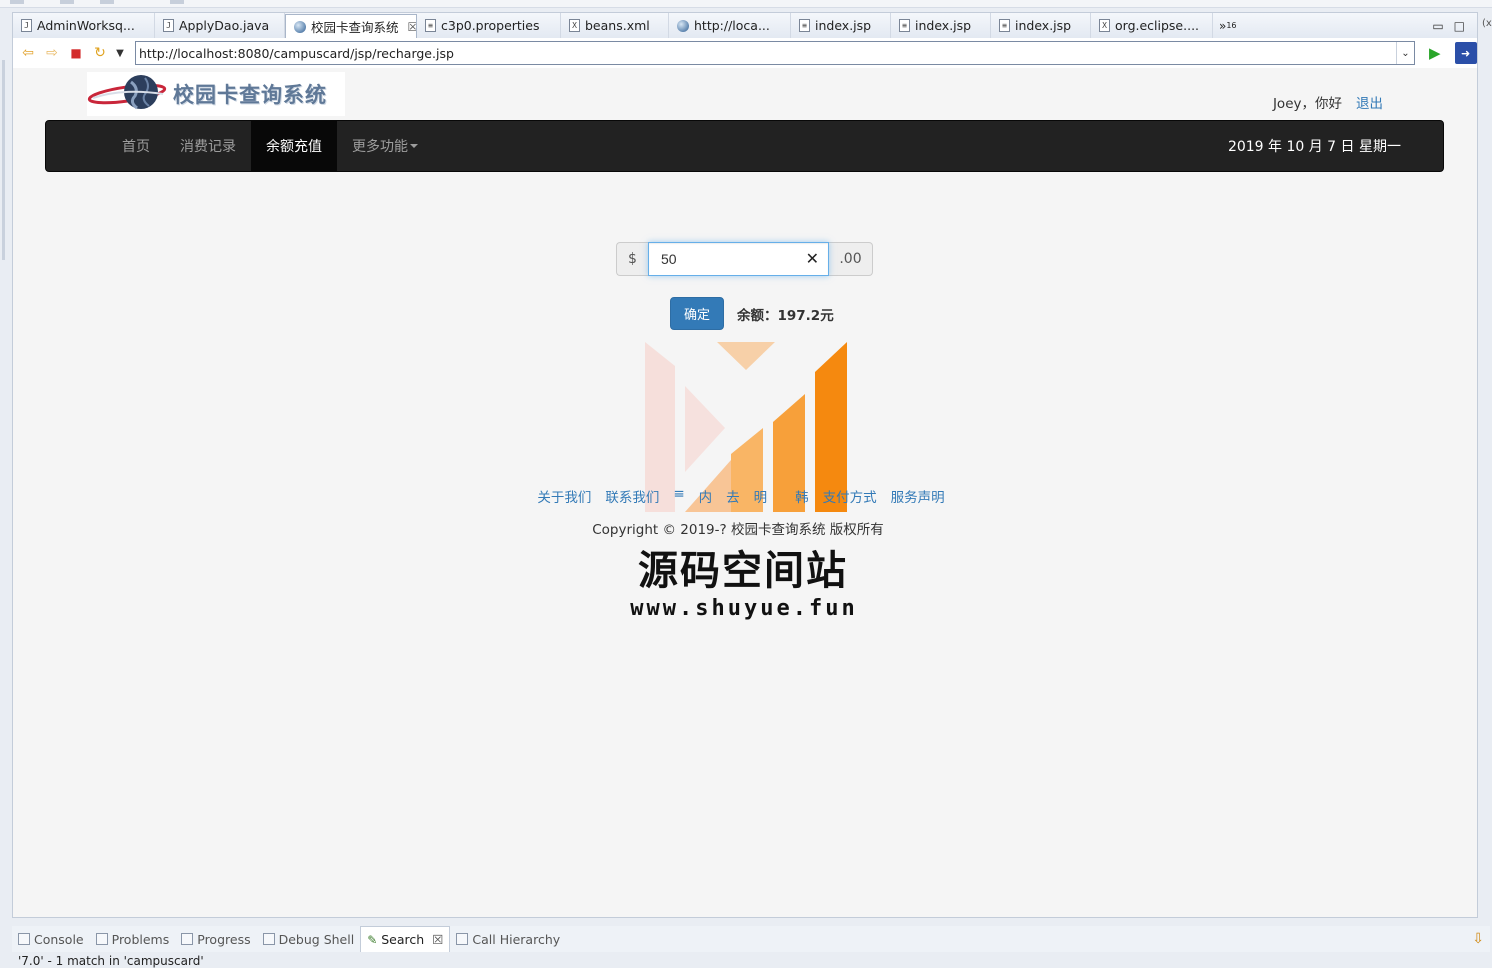 The image size is (1492, 968). What do you see at coordinates (851, 259) in the screenshot?
I see `decimal-addon: .00` at bounding box center [851, 259].